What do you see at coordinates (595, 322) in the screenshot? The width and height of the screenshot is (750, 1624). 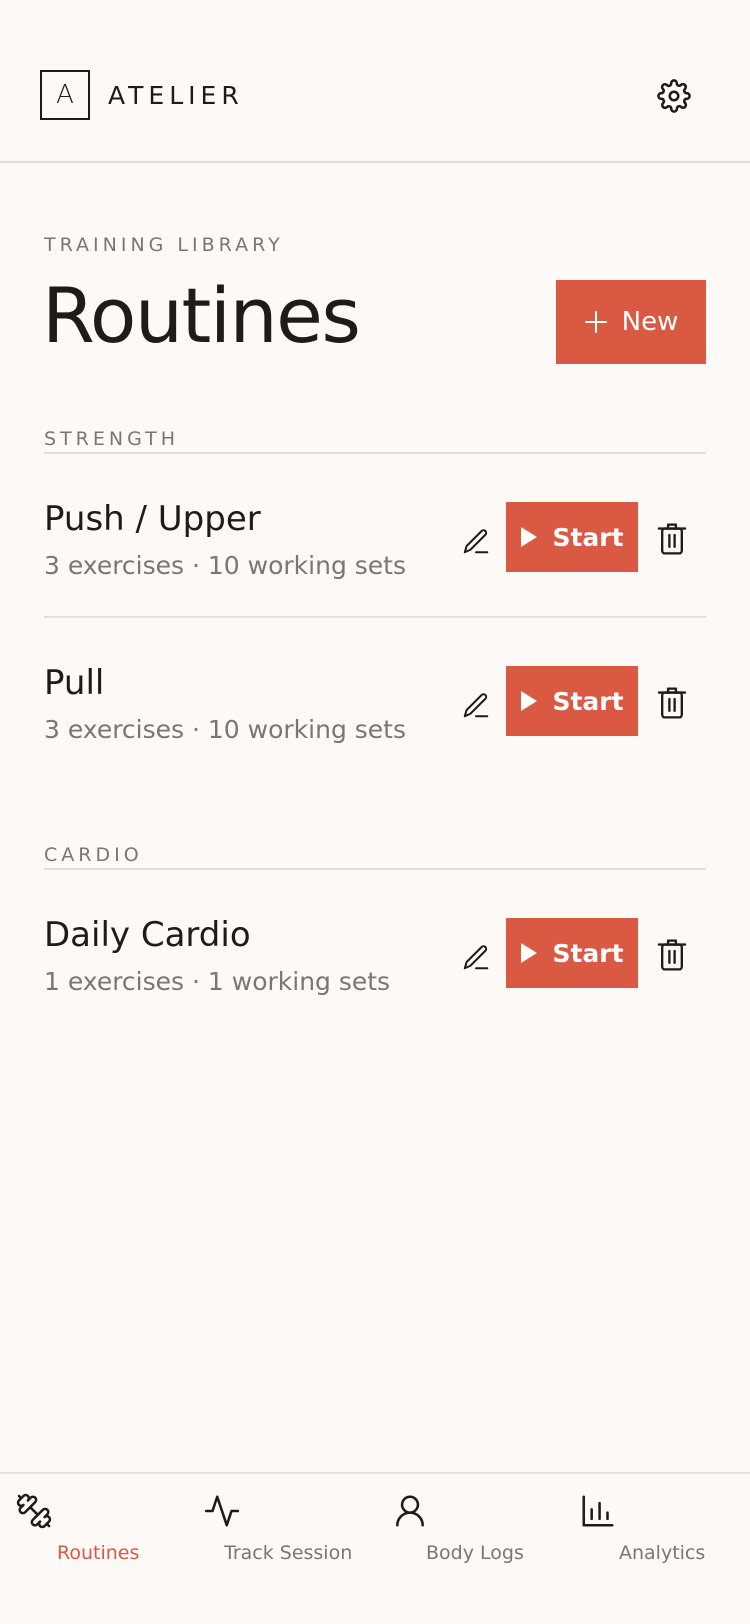 I see `plus-icon` at bounding box center [595, 322].